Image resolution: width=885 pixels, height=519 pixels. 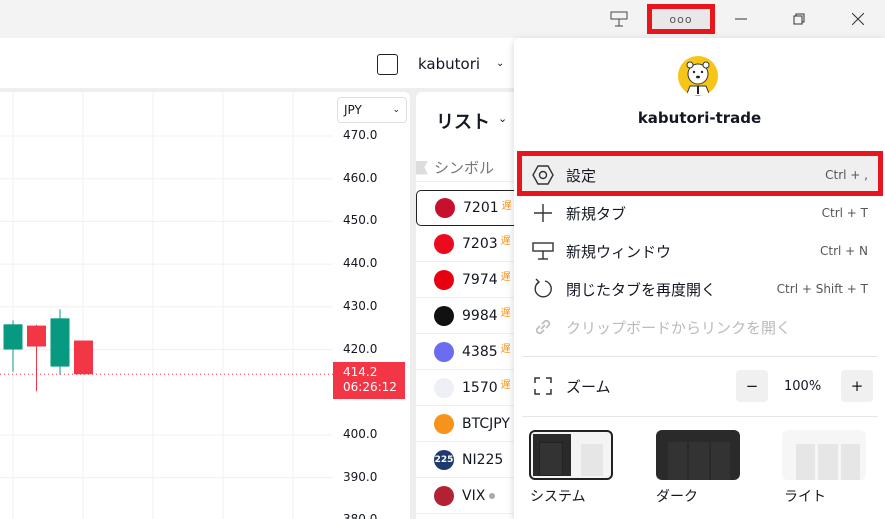 What do you see at coordinates (571, 455) in the screenshot?
I see `theme-system` at bounding box center [571, 455].